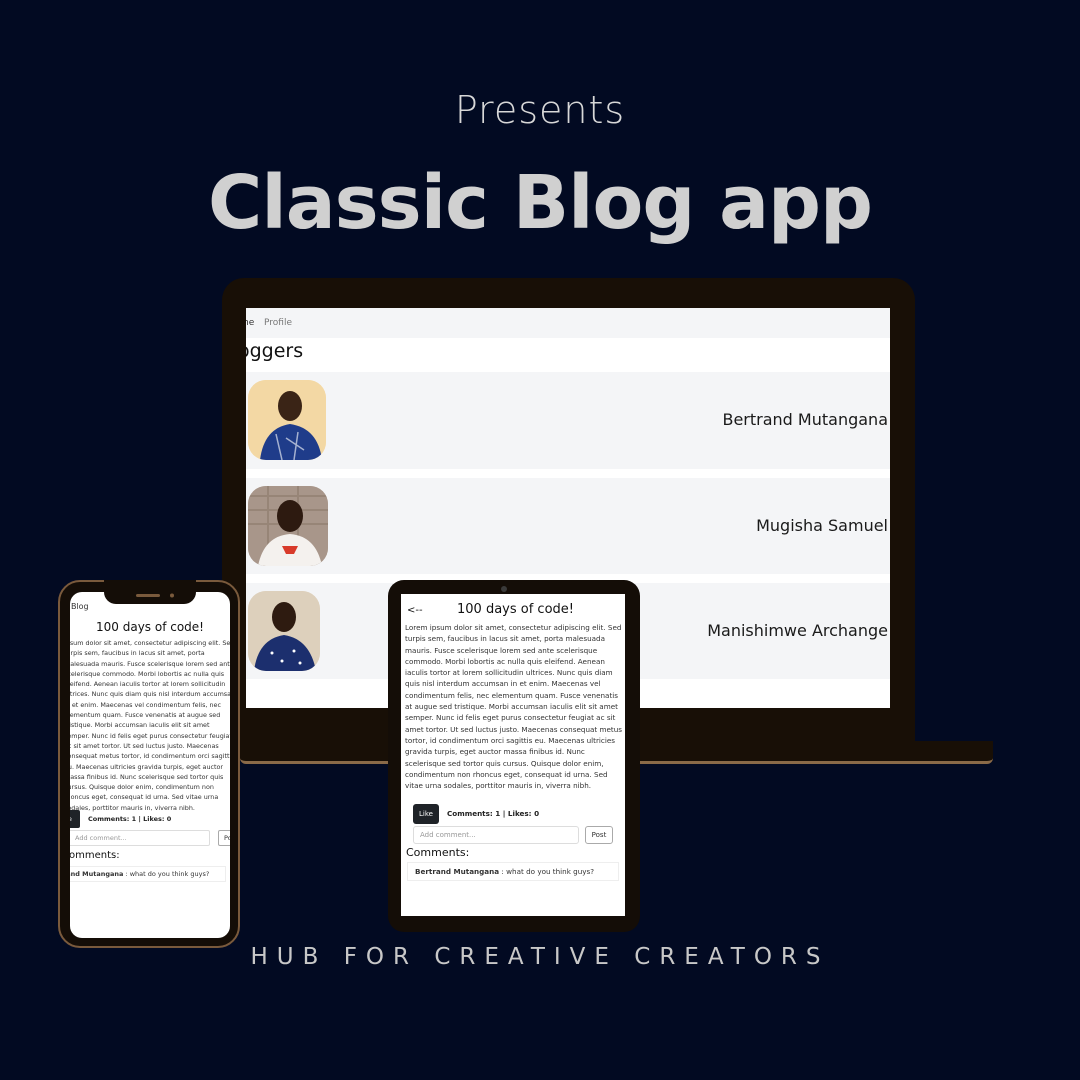 The height and width of the screenshot is (1080, 1080). What do you see at coordinates (75, 819) in the screenshot?
I see `like-button: e` at bounding box center [75, 819].